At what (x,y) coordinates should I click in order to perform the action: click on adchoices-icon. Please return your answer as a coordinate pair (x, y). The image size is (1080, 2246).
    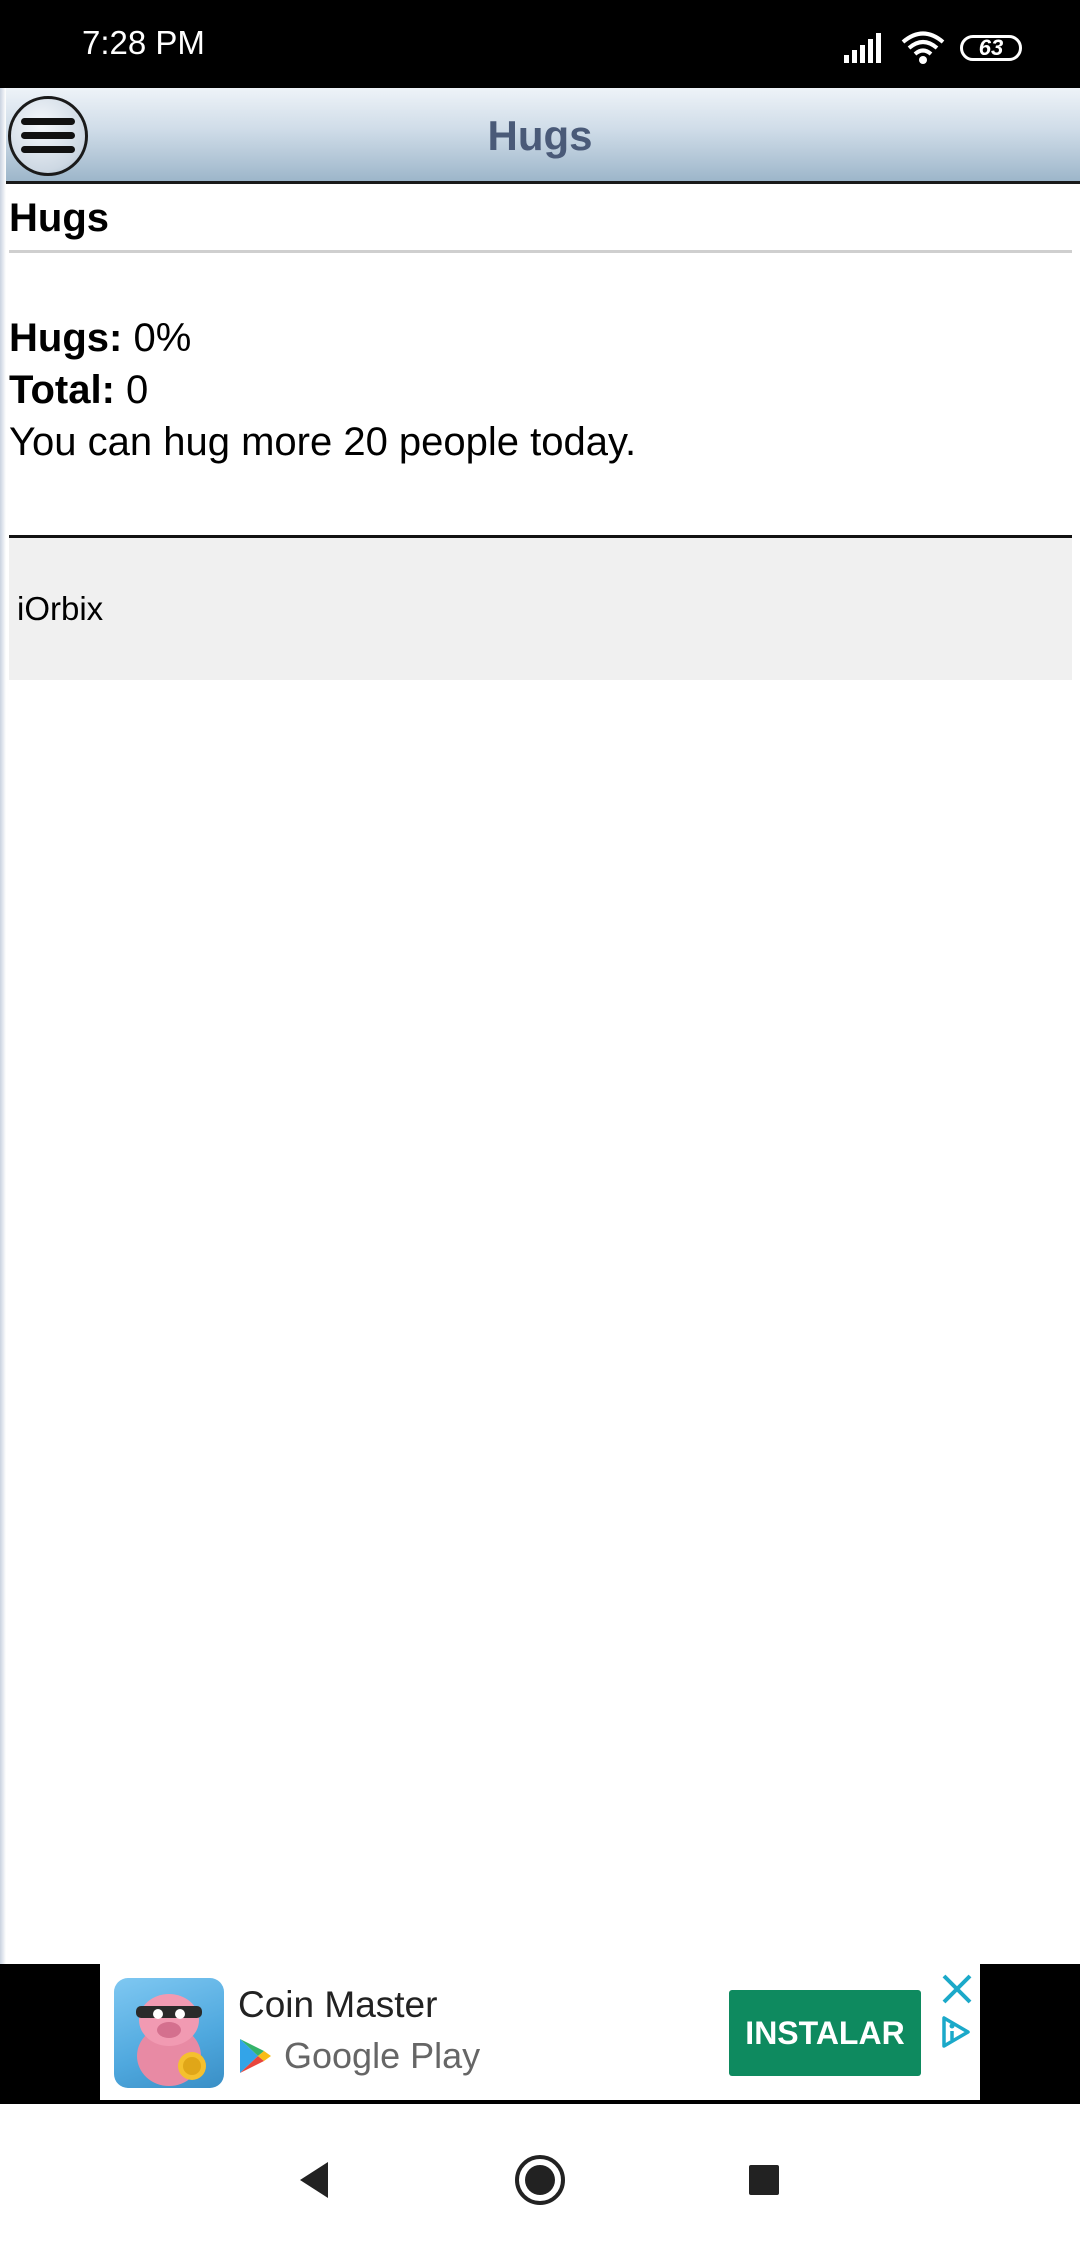
    Looking at the image, I should click on (956, 2032).